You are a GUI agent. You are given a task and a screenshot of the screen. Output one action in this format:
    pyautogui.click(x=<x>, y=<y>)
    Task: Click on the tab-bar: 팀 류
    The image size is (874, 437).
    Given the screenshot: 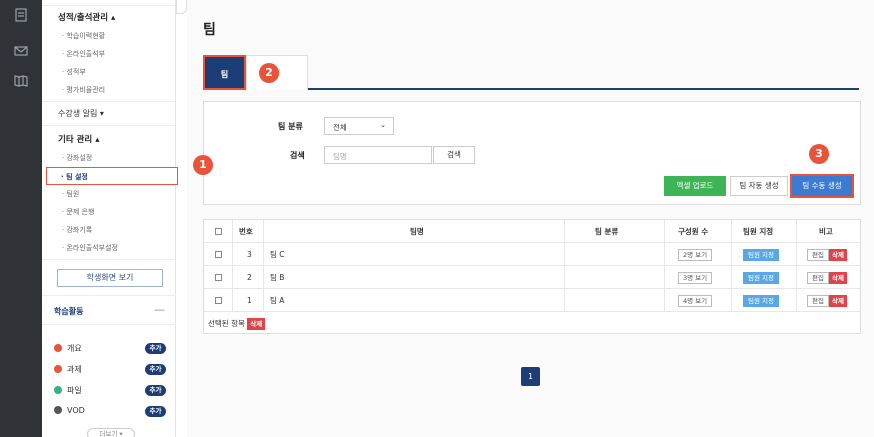 What is the action you would take?
    pyautogui.click(x=531, y=72)
    